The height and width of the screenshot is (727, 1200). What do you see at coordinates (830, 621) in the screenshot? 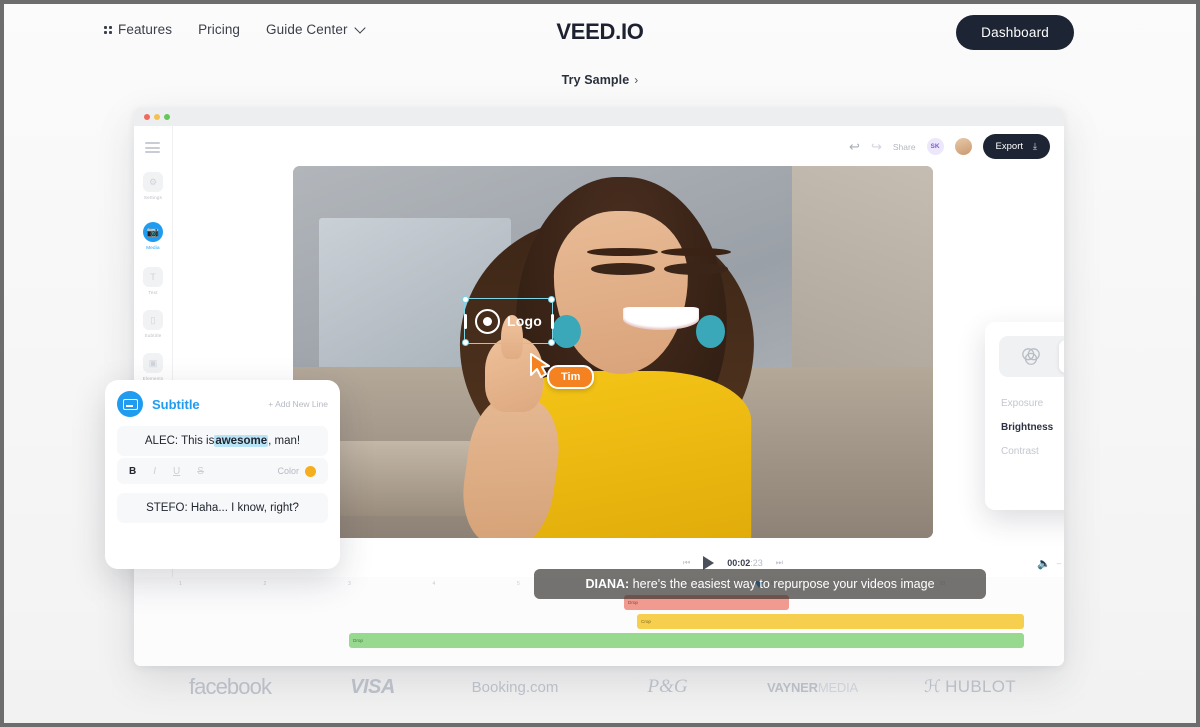
I see `timeline-clip: Crop` at bounding box center [830, 621].